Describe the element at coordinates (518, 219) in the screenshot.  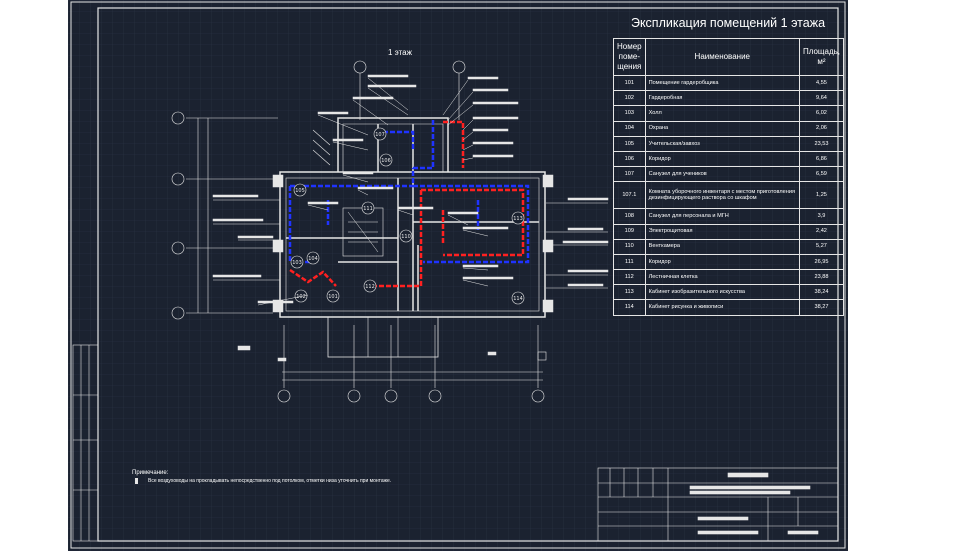
I see `svg-text: 113` at that location.